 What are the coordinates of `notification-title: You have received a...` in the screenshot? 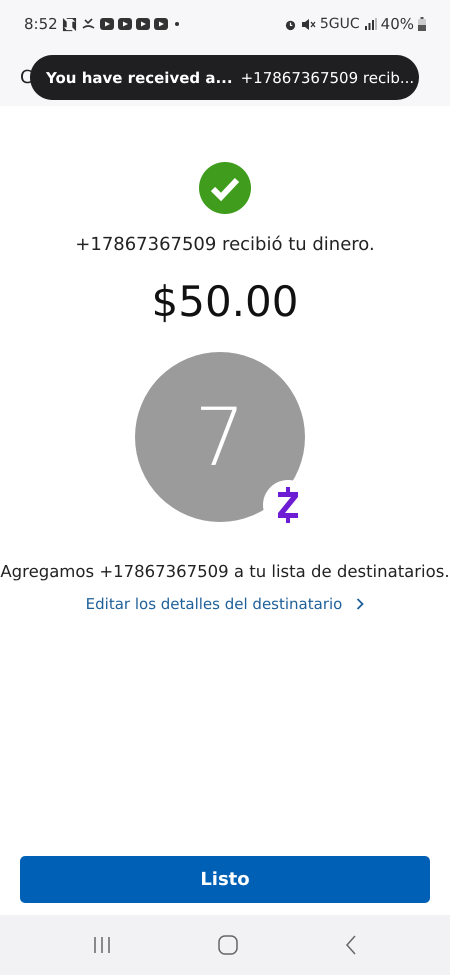 It's located at (139, 77).